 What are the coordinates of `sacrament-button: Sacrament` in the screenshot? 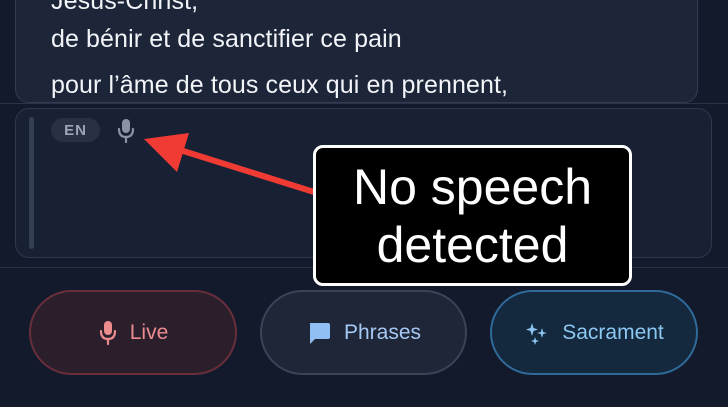 It's located at (594, 332).